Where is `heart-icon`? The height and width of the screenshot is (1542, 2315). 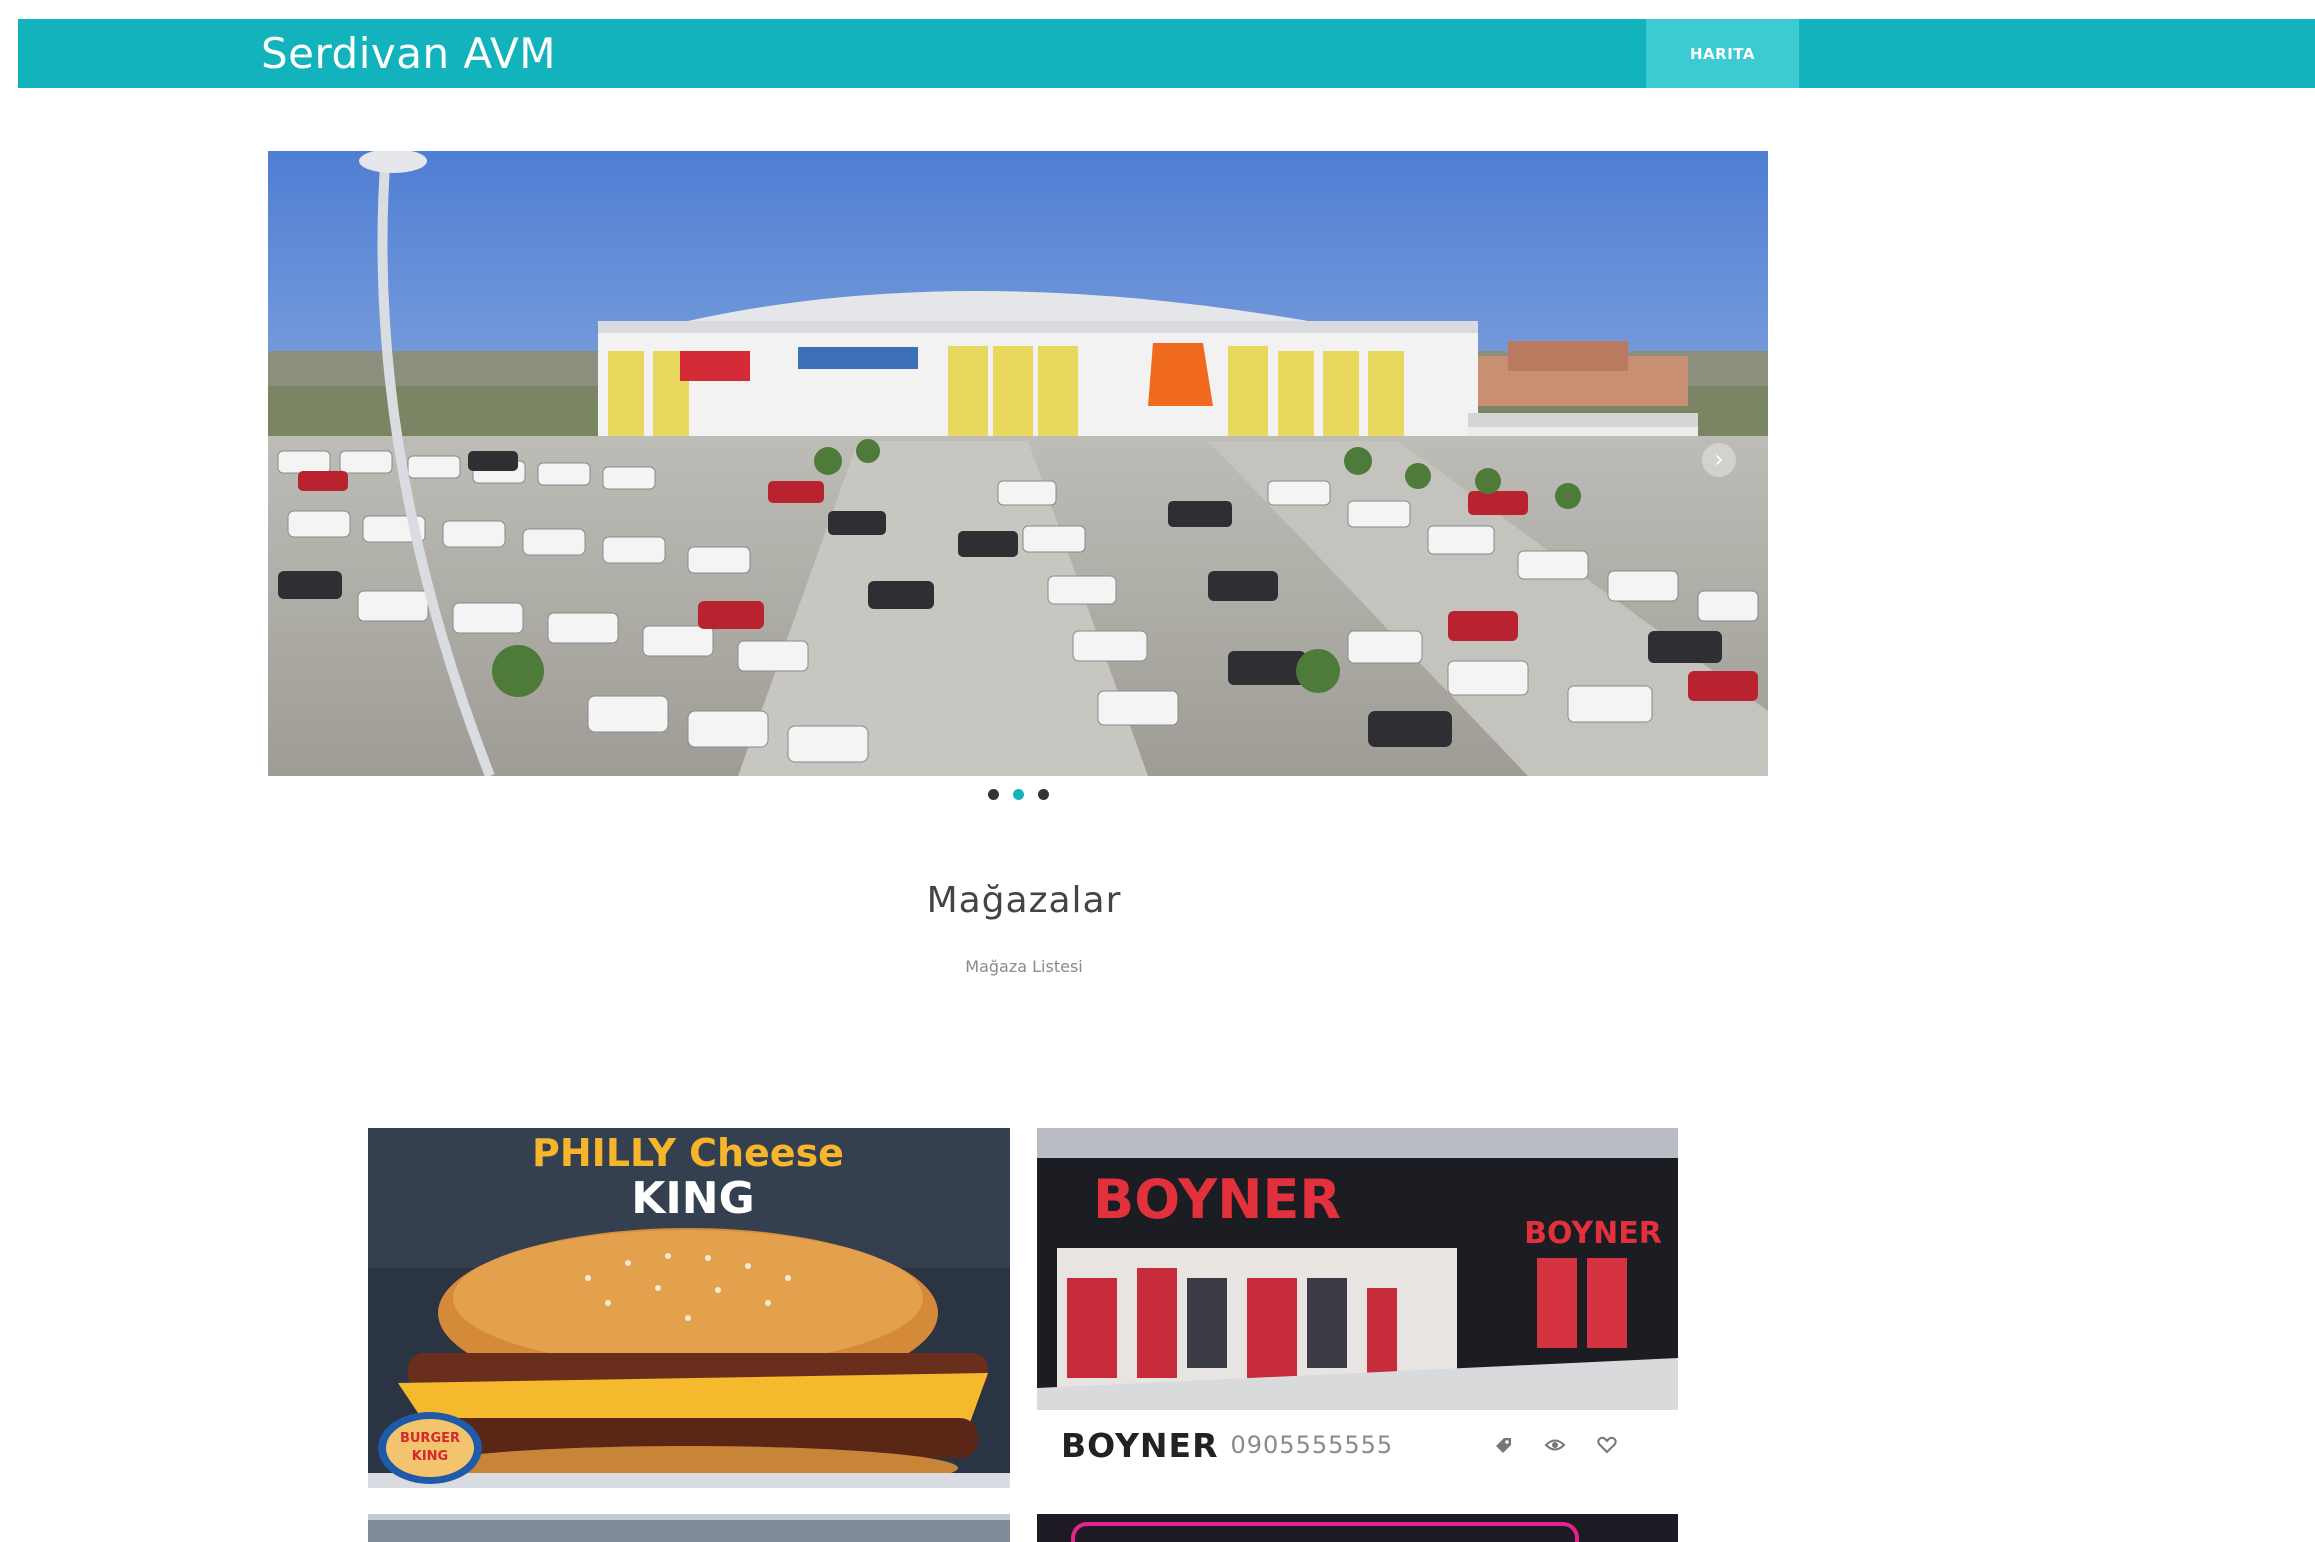 heart-icon is located at coordinates (1607, 1445).